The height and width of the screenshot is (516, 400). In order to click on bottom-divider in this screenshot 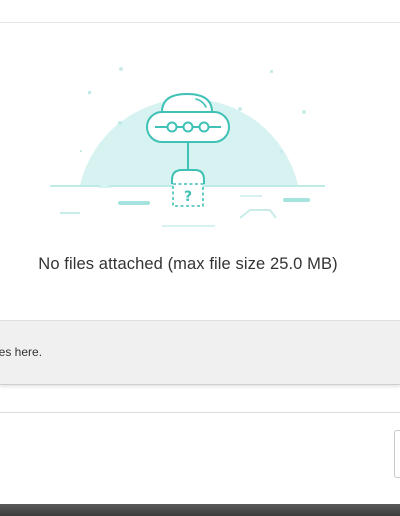, I will do `click(200, 412)`.